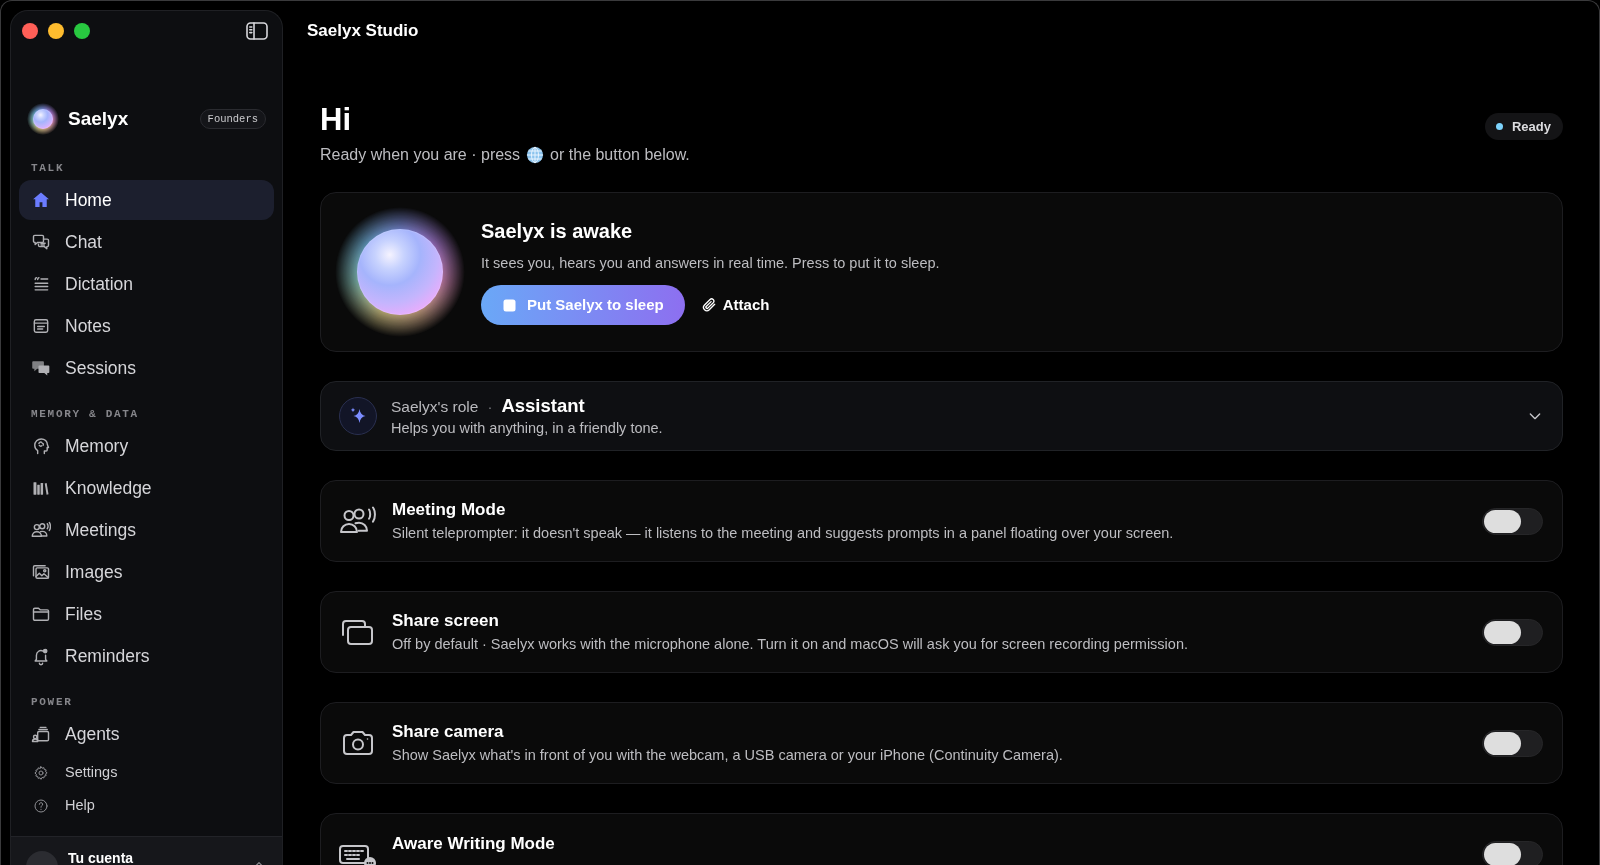 This screenshot has width=1600, height=865. What do you see at coordinates (710, 263) in the screenshot?
I see `assistant-description: It sees you, hears you and answers in real time. Press to put it to sleep.` at bounding box center [710, 263].